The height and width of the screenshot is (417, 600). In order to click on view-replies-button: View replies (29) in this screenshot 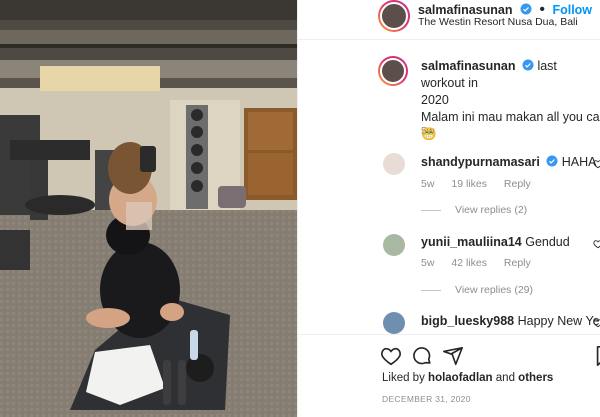, I will do `click(477, 290)`.